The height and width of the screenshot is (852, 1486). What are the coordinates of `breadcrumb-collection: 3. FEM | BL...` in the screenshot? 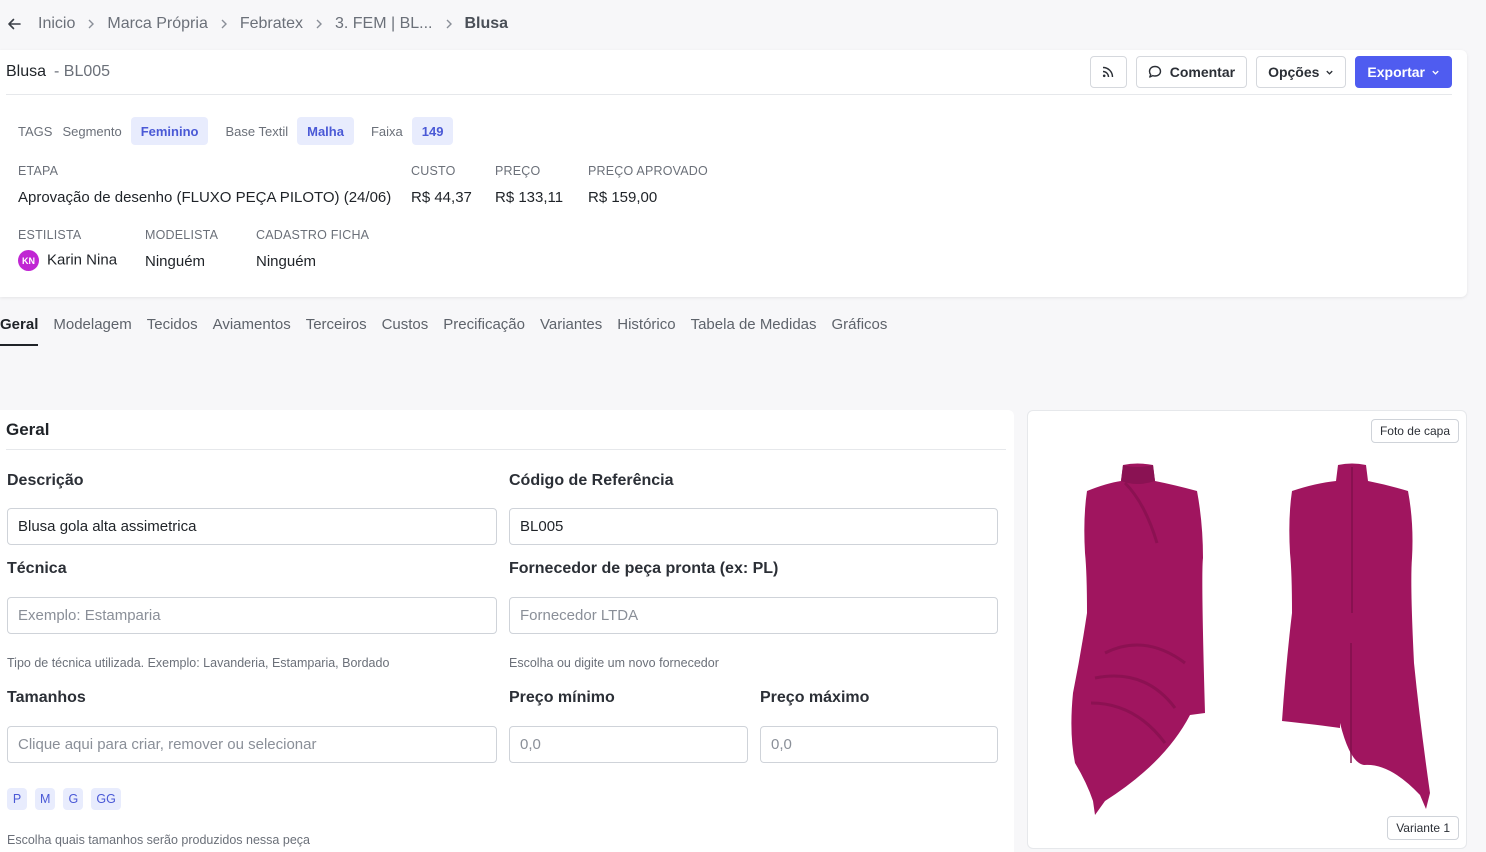 It's located at (384, 24).